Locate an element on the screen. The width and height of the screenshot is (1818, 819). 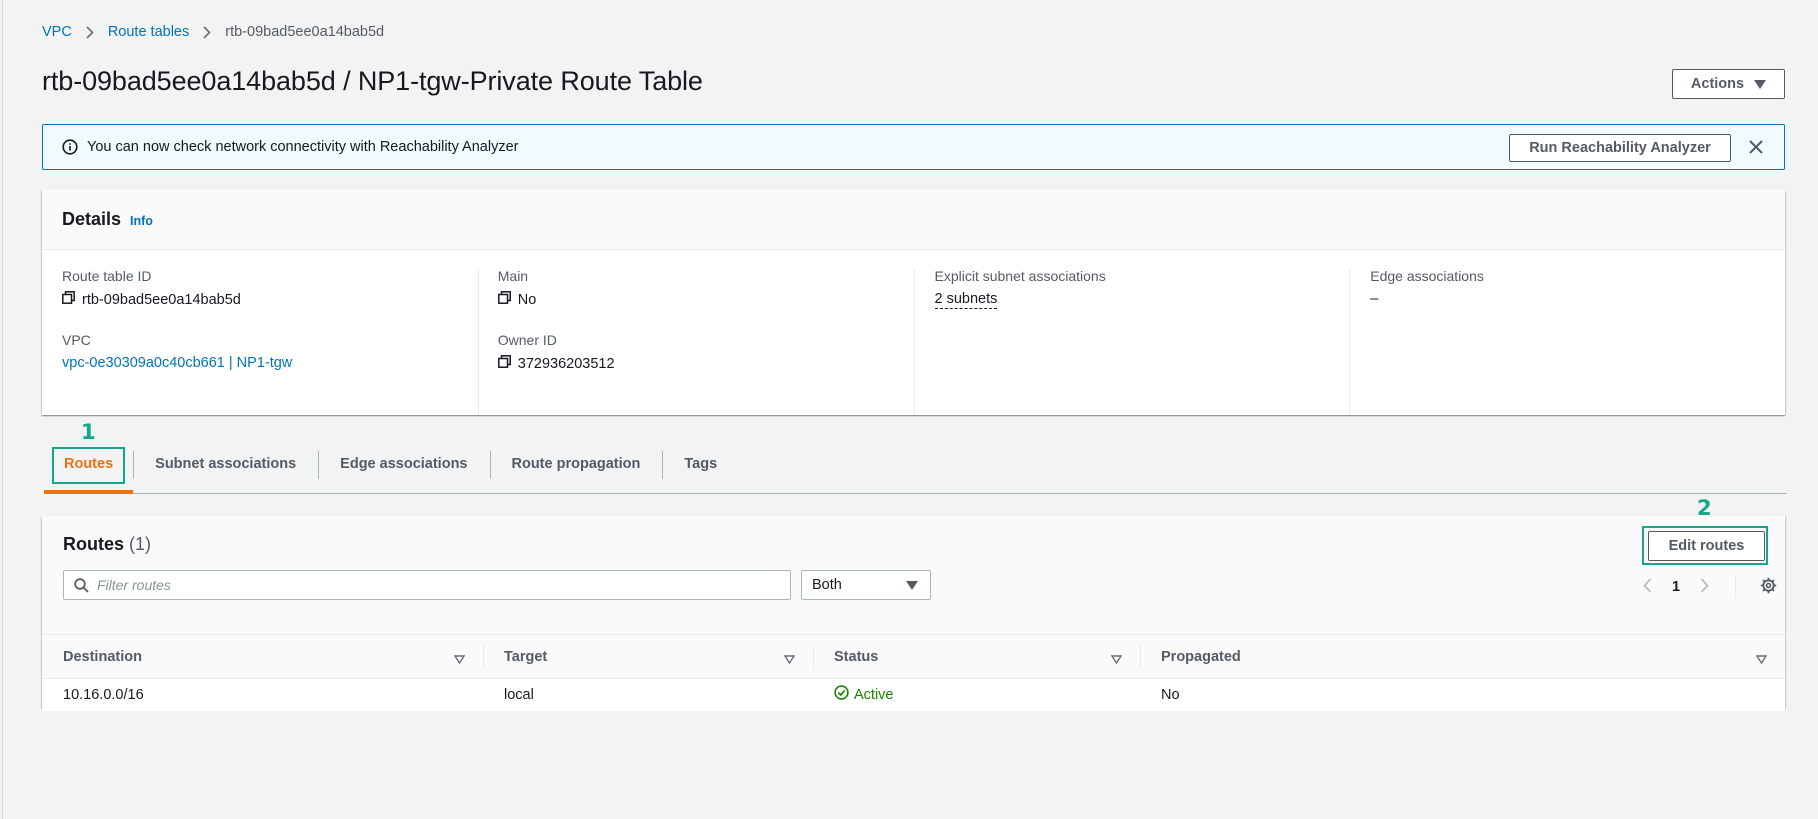
info-icon is located at coordinates (70, 149).